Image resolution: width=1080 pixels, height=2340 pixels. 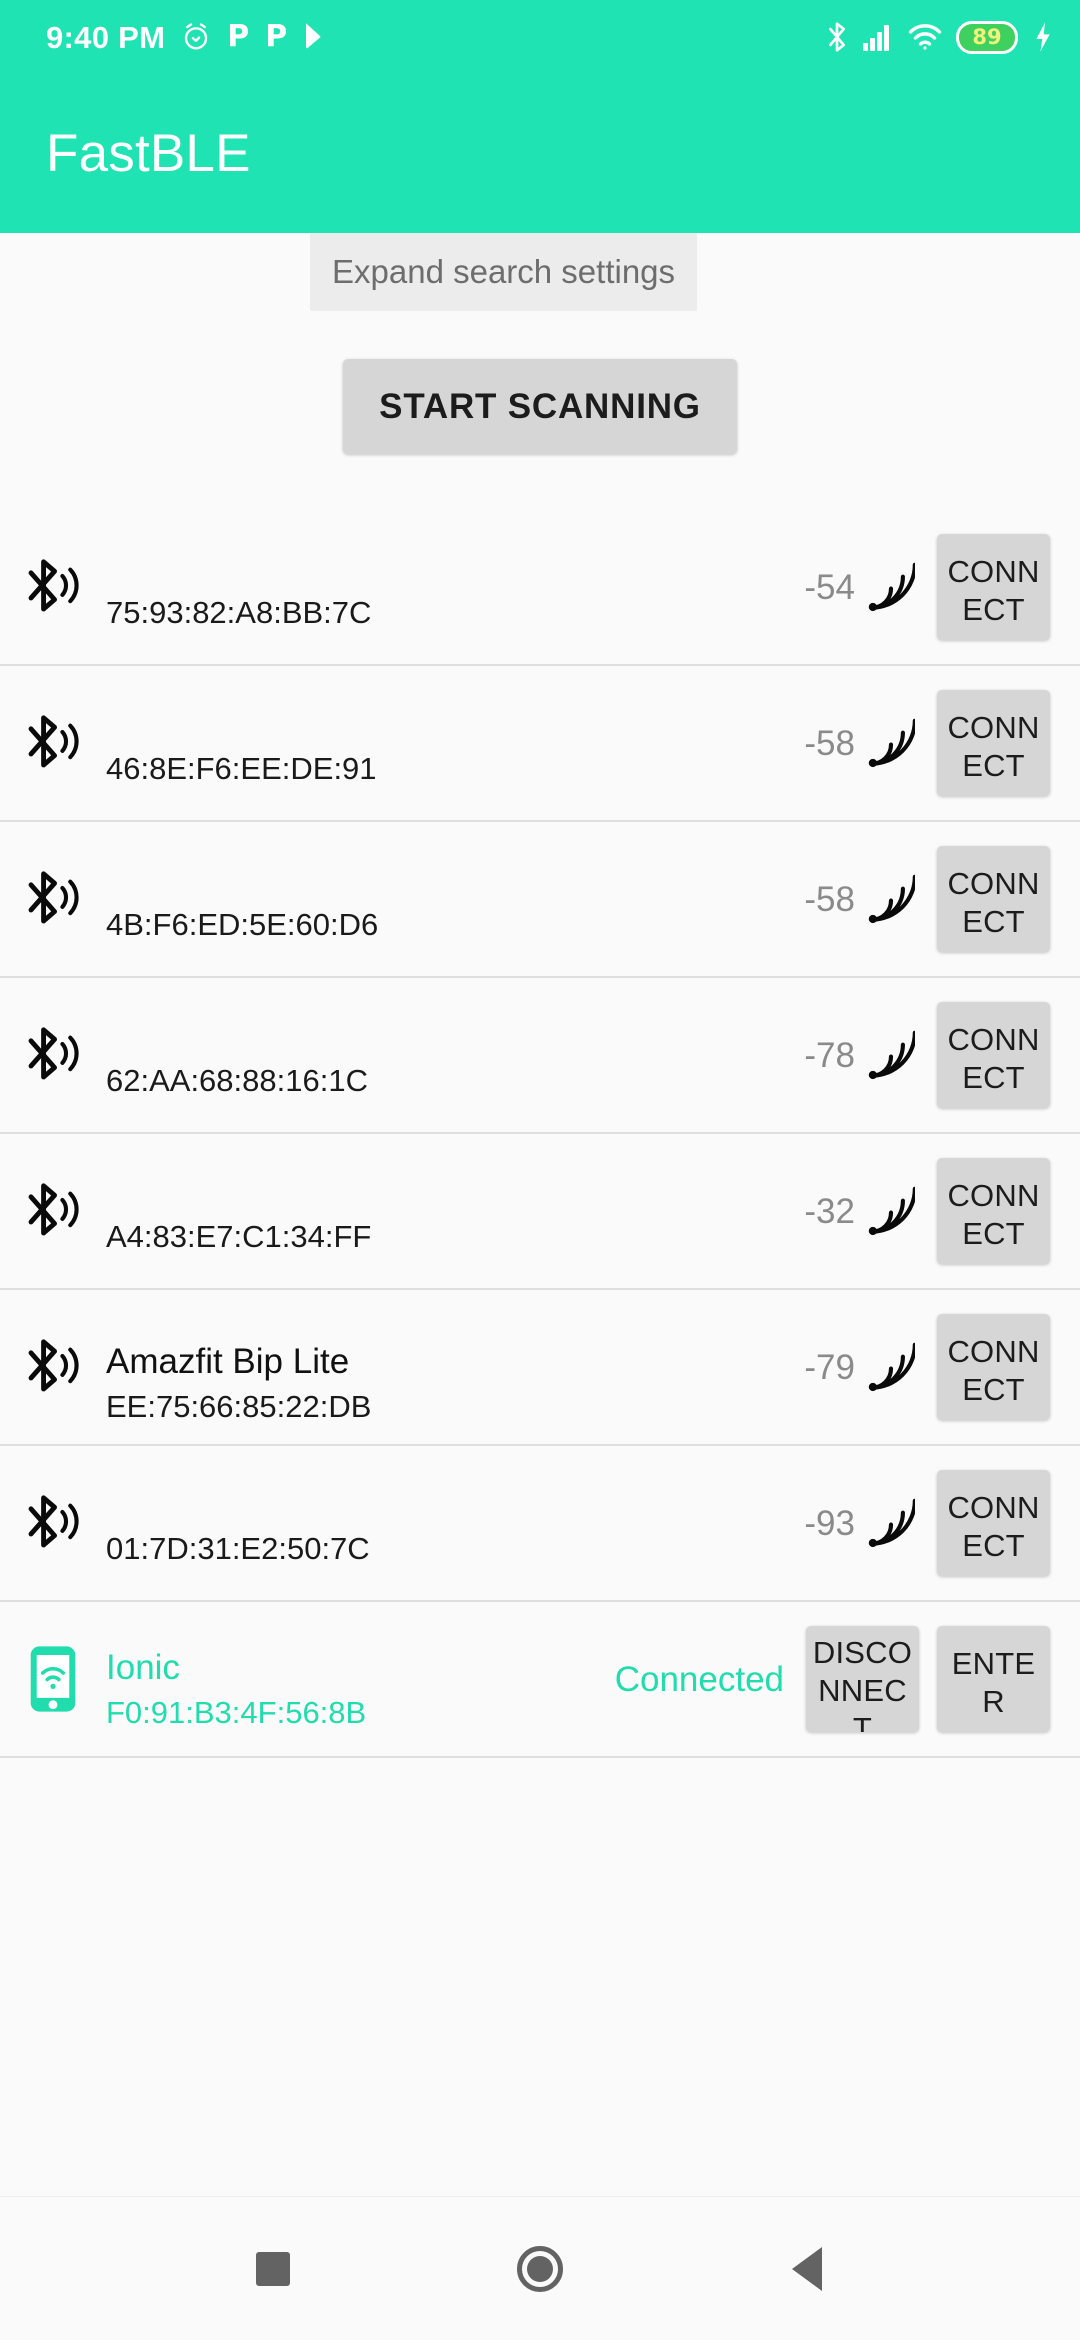 I want to click on play-store-icon, so click(x=316, y=37).